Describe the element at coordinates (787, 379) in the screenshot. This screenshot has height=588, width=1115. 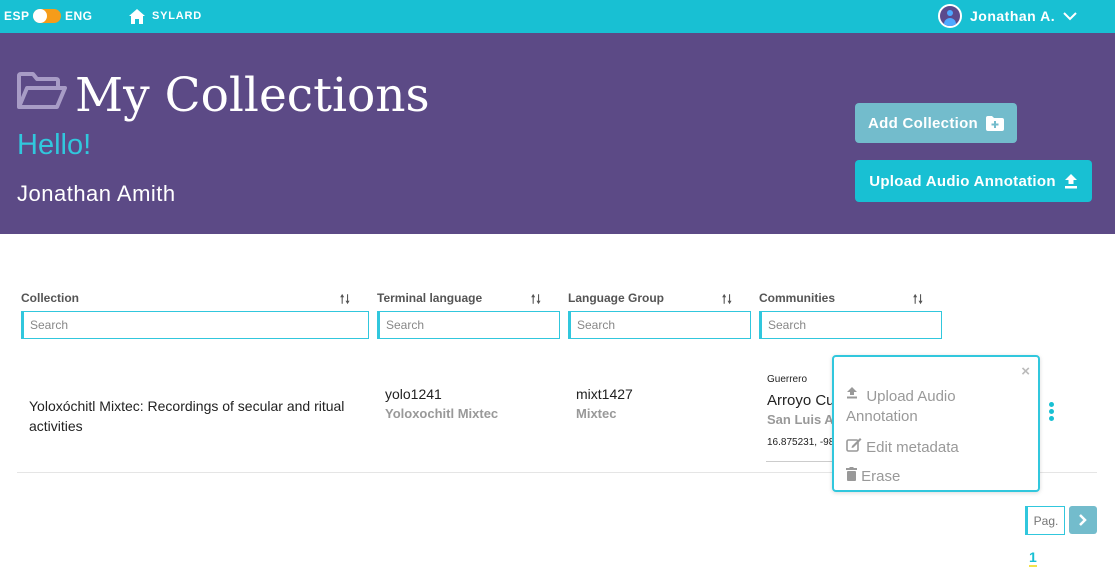
I see `community-state: Guerrero` at that location.